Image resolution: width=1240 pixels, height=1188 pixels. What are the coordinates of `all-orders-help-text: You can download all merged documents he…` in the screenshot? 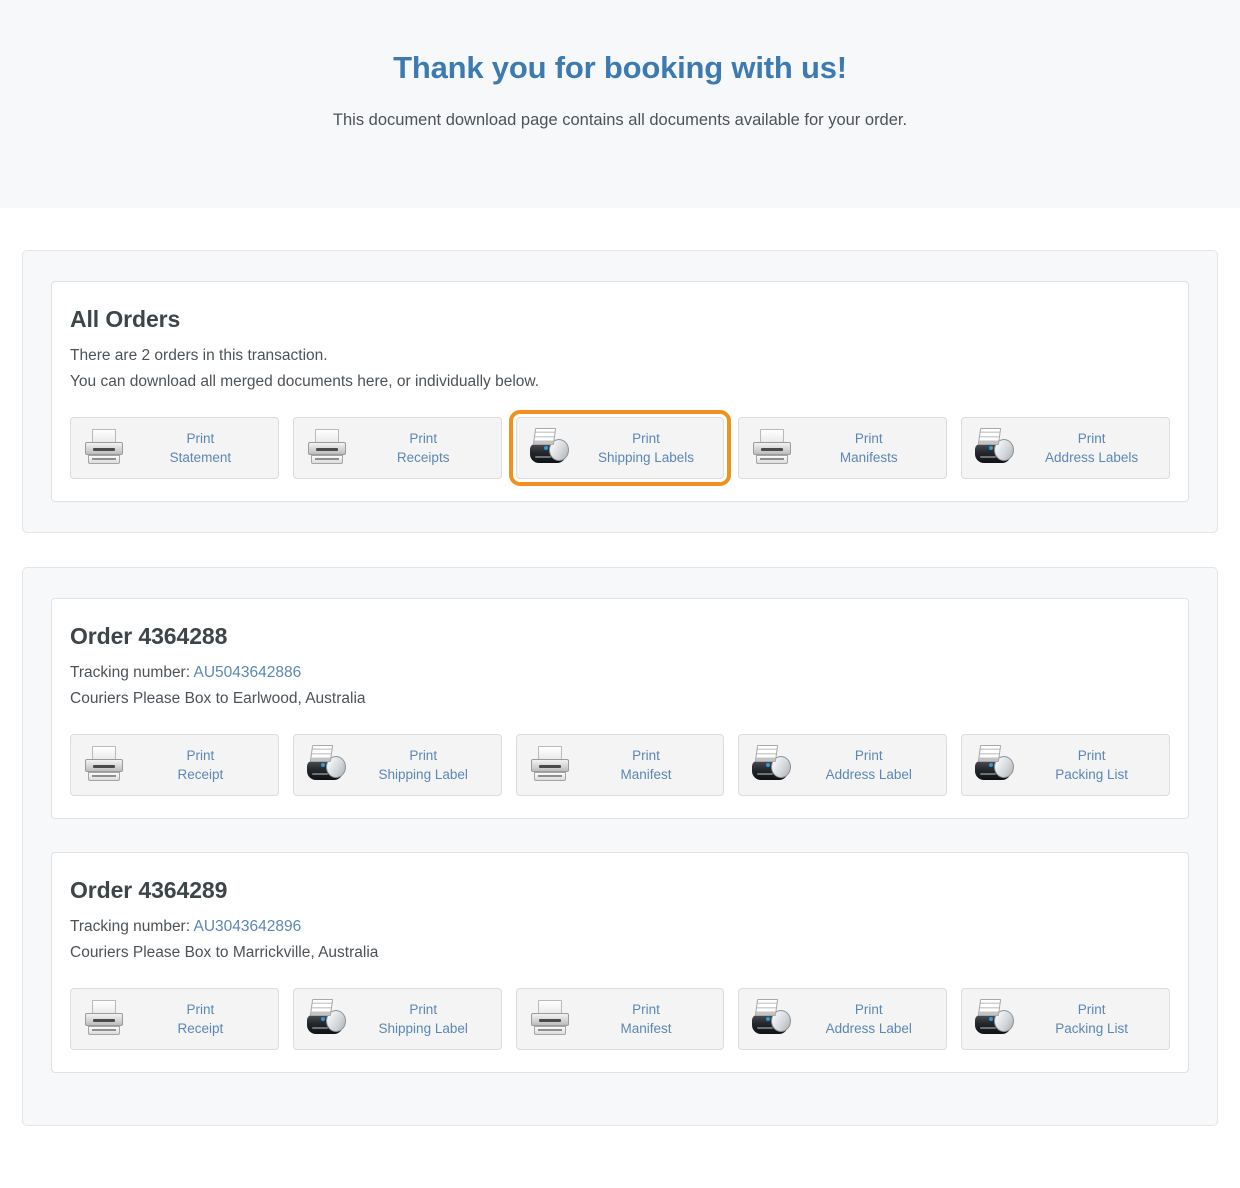 It's located at (305, 381).